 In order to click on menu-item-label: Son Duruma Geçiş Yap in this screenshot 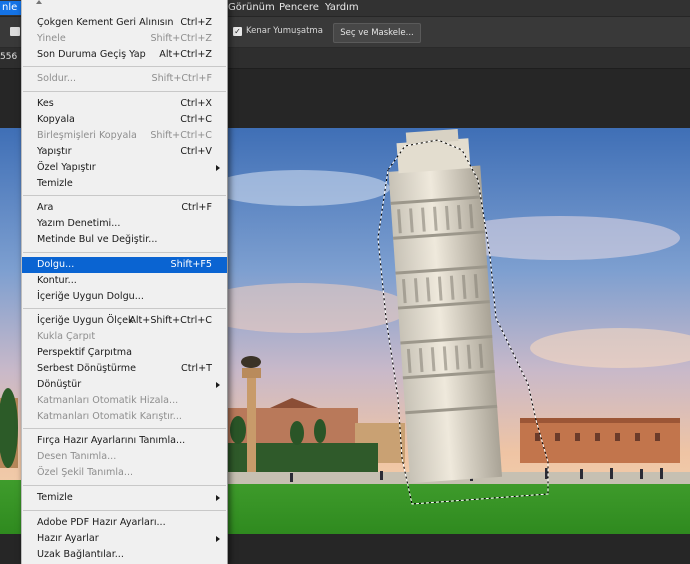, I will do `click(91, 54)`.